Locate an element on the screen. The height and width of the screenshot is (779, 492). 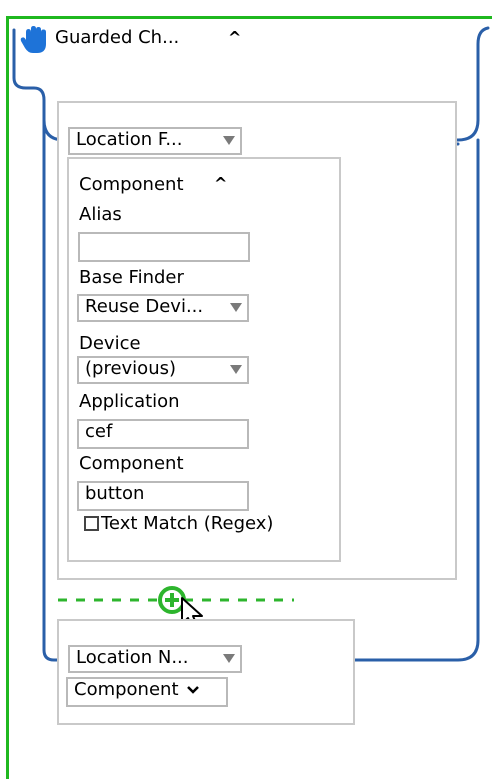
device-dropdown: (previous) is located at coordinates (163, 370).